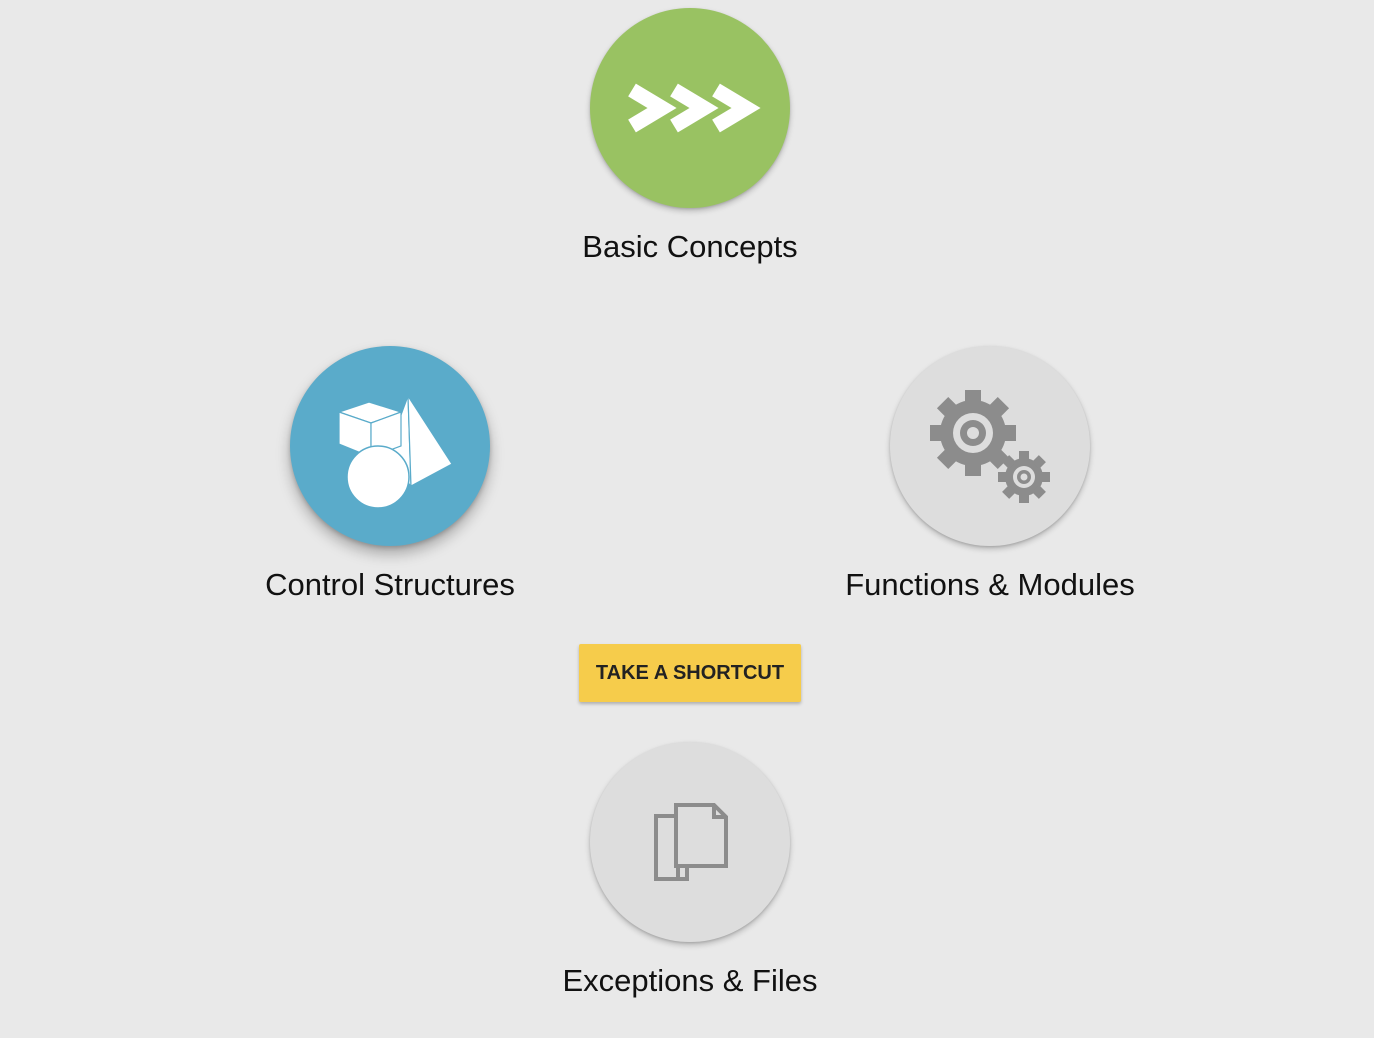 The image size is (1374, 1038). What do you see at coordinates (690, 980) in the screenshot?
I see `module-exceptions-files-label: Exceptions & Files` at bounding box center [690, 980].